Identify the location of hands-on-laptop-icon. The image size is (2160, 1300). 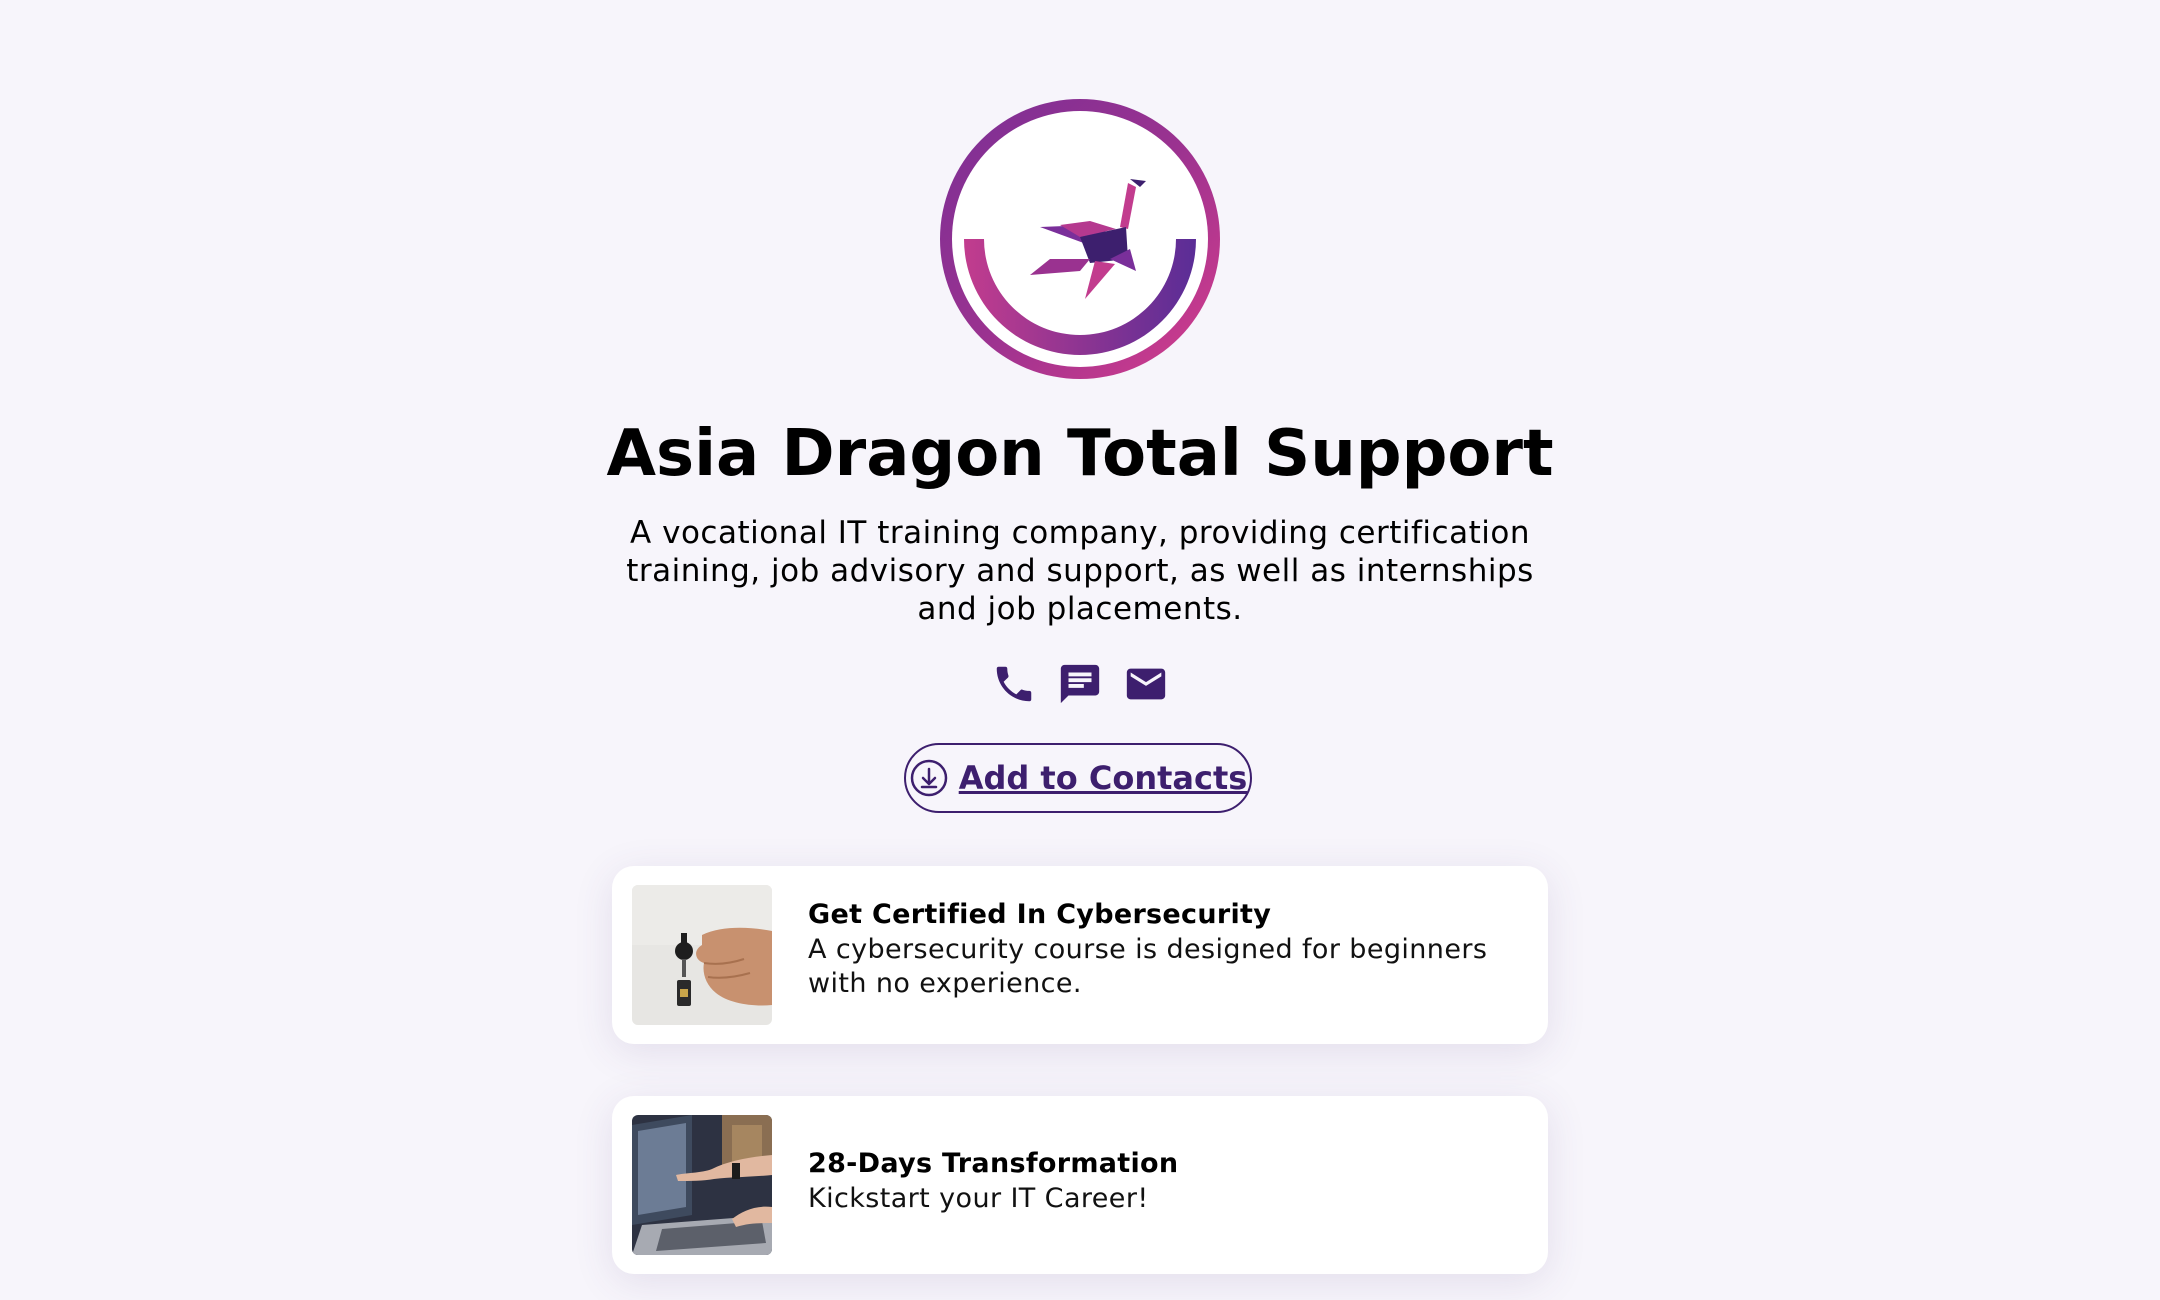
(702, 1185).